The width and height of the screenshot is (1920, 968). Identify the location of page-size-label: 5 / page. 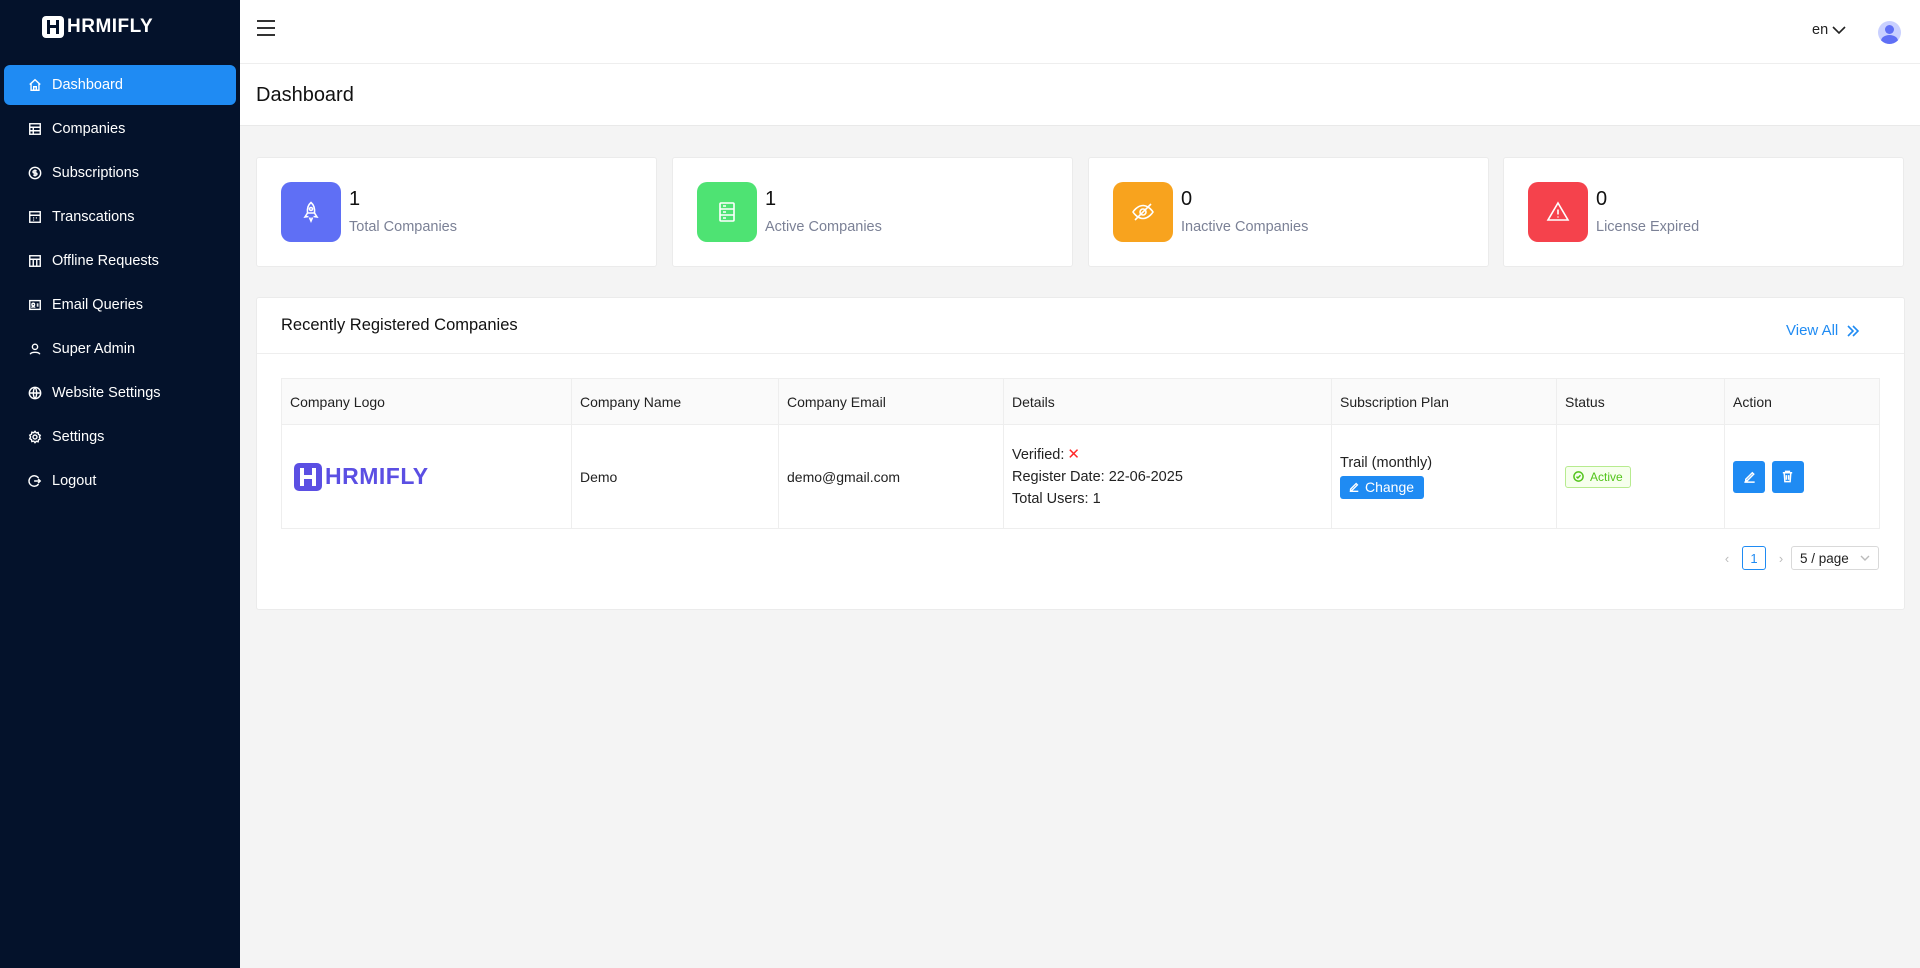
(1824, 558).